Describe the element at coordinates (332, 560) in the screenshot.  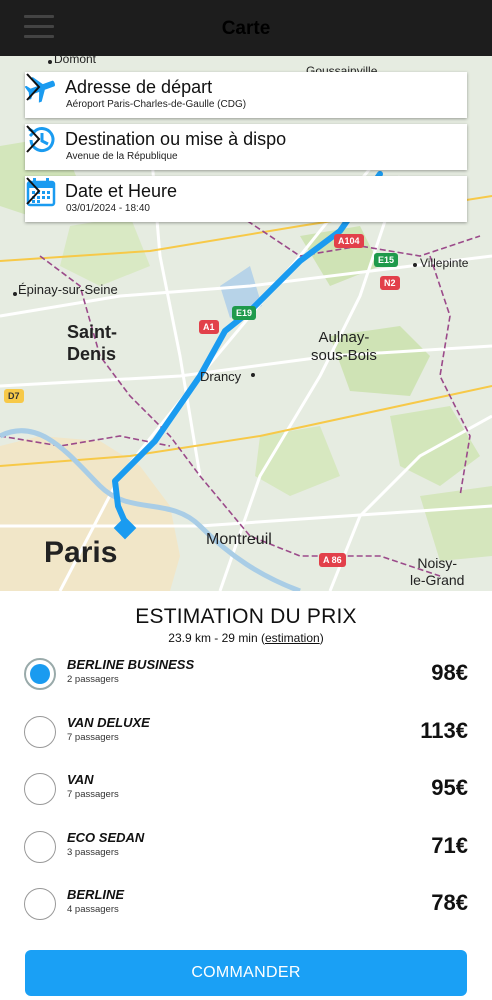
I see `road-badge-a86: A 86` at that location.